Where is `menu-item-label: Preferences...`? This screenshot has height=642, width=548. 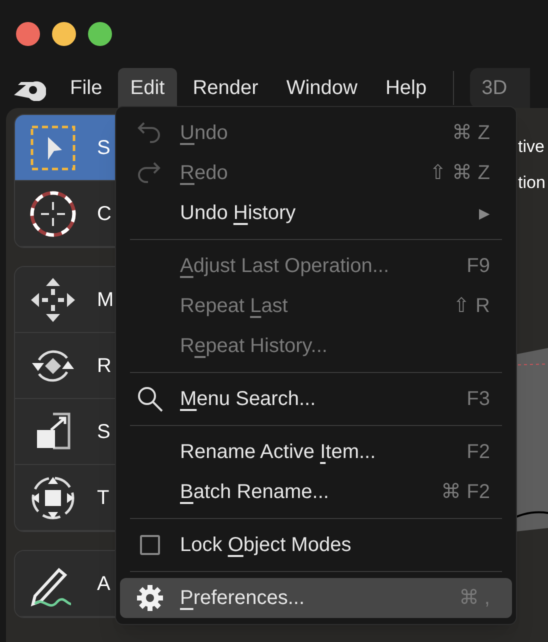 menu-item-label: Preferences... is located at coordinates (242, 598).